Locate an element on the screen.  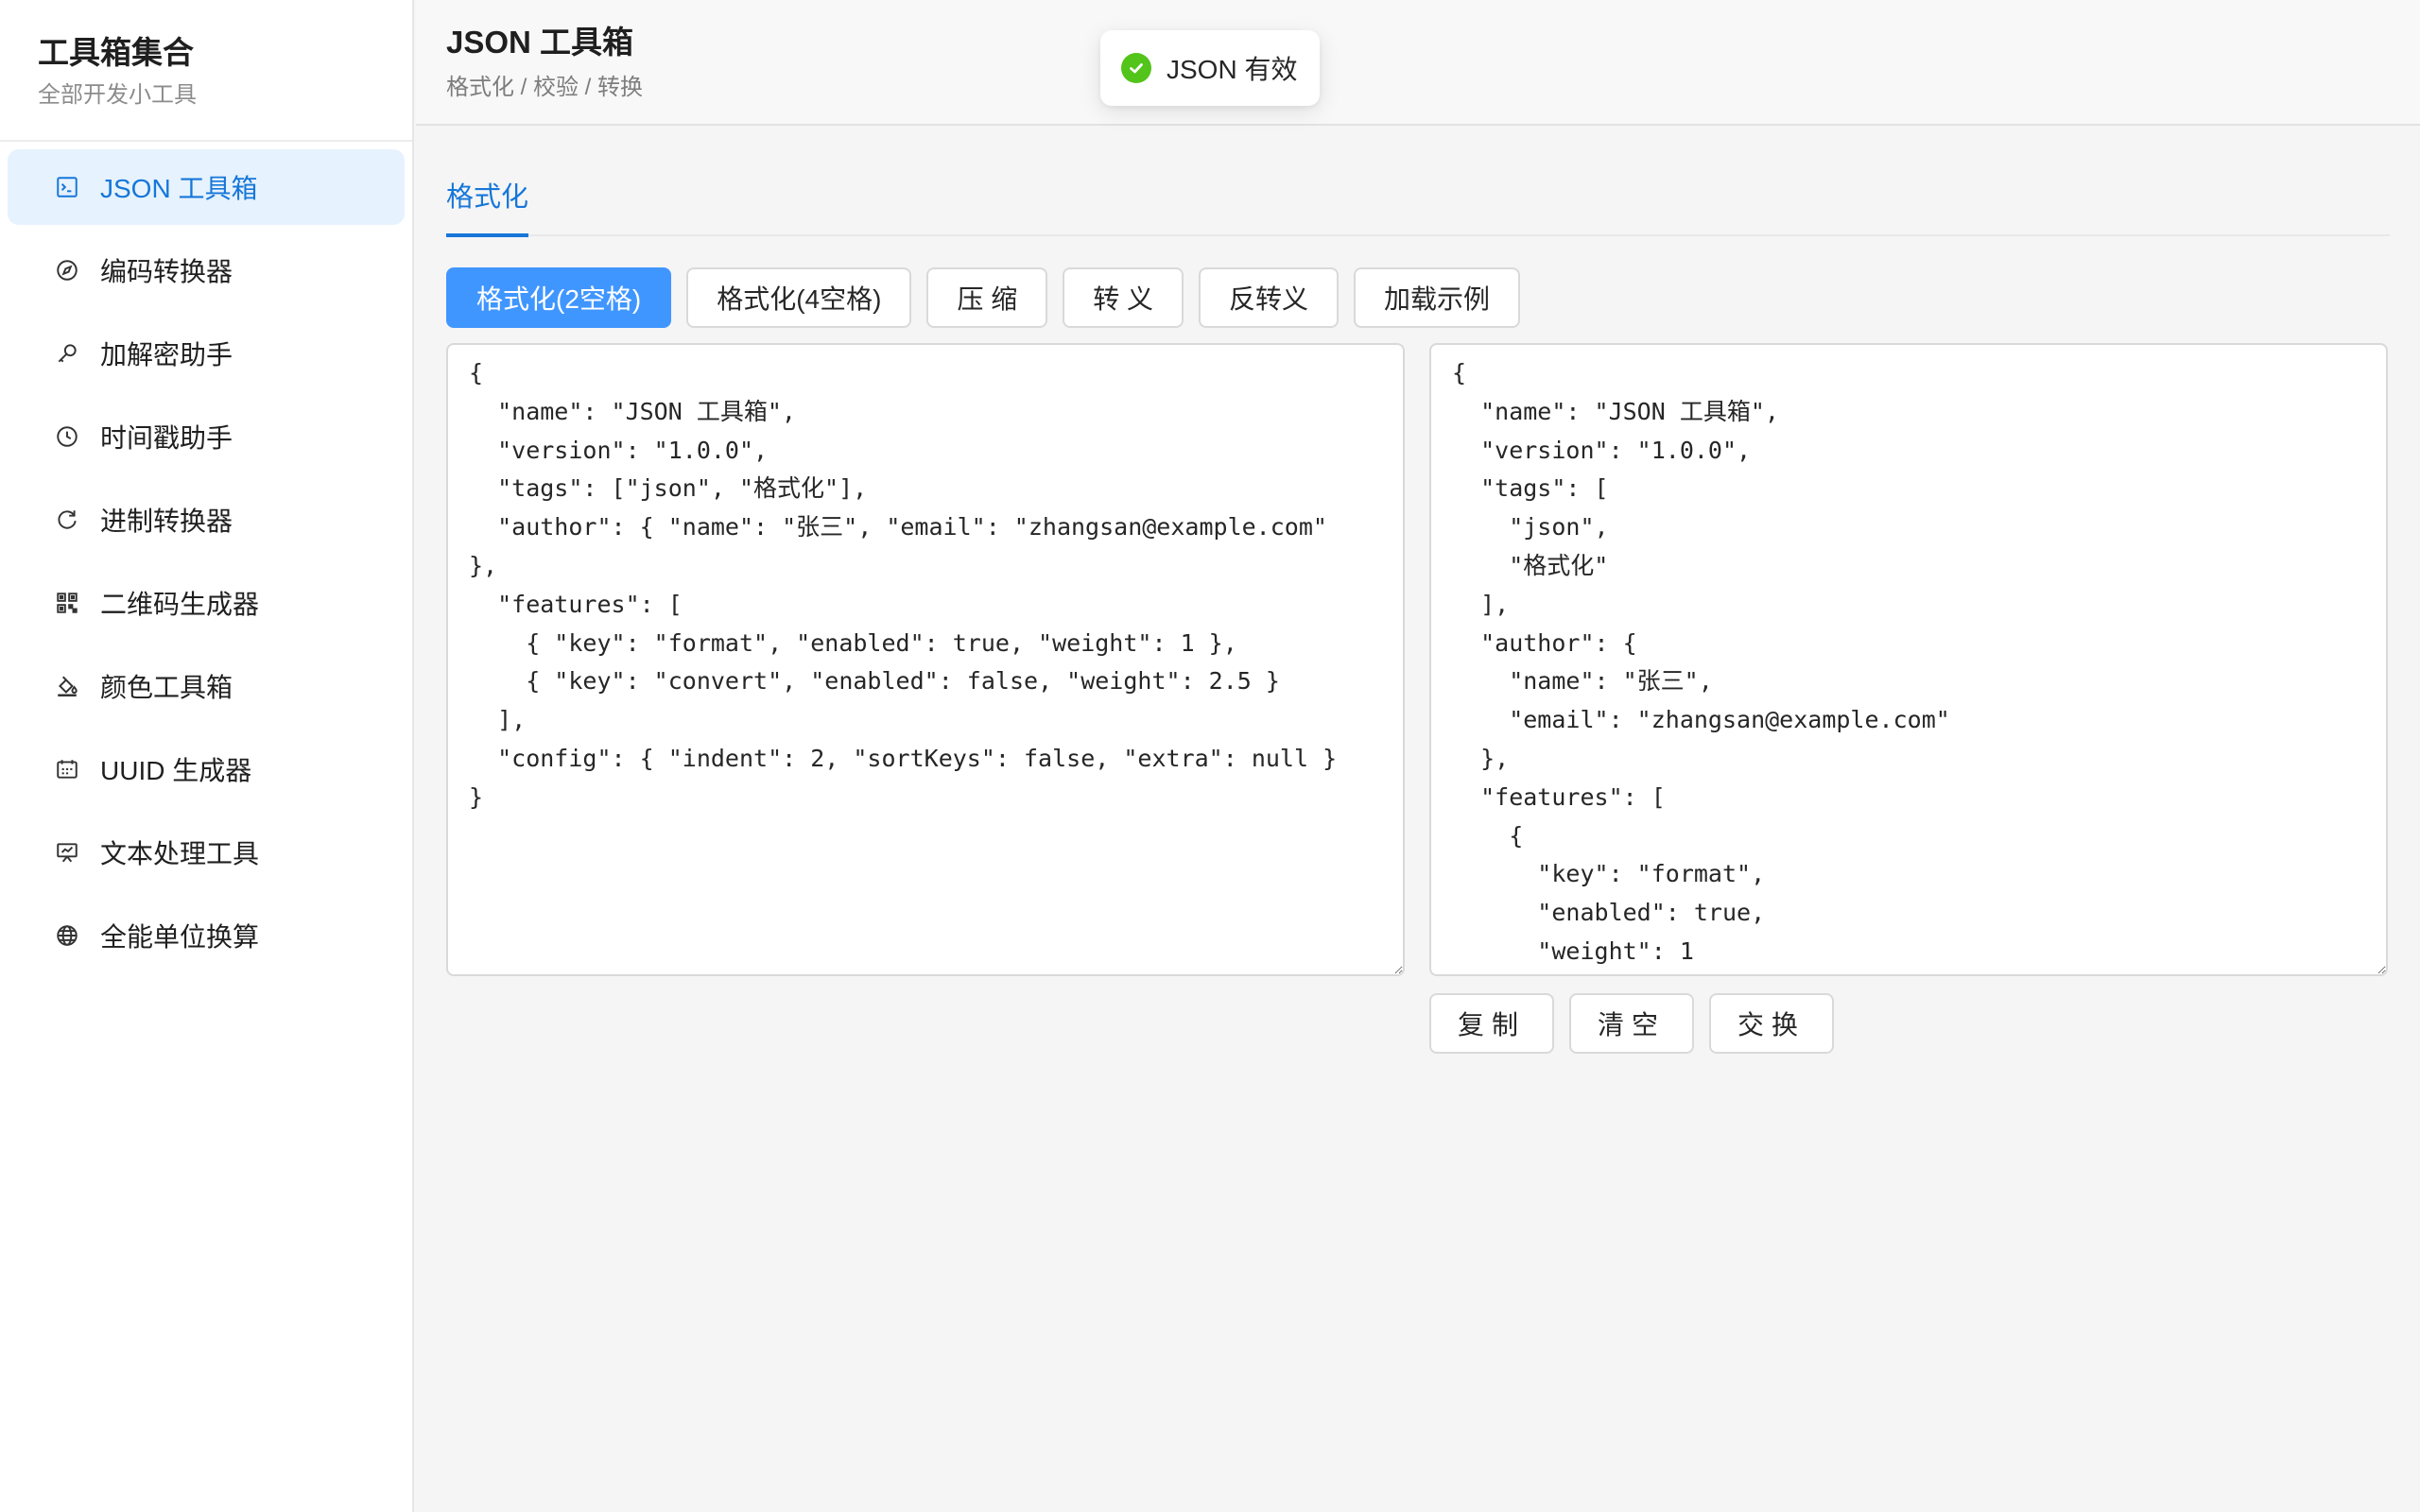
sidebar-item-crypto: 加解密助手 is located at coordinates (206, 353).